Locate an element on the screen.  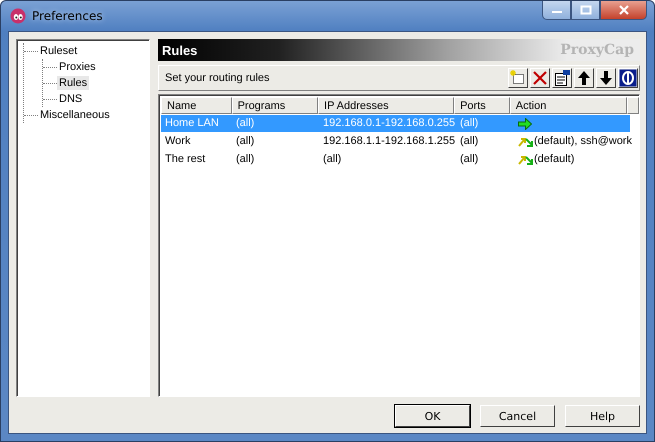
delete-icon is located at coordinates (540, 78).